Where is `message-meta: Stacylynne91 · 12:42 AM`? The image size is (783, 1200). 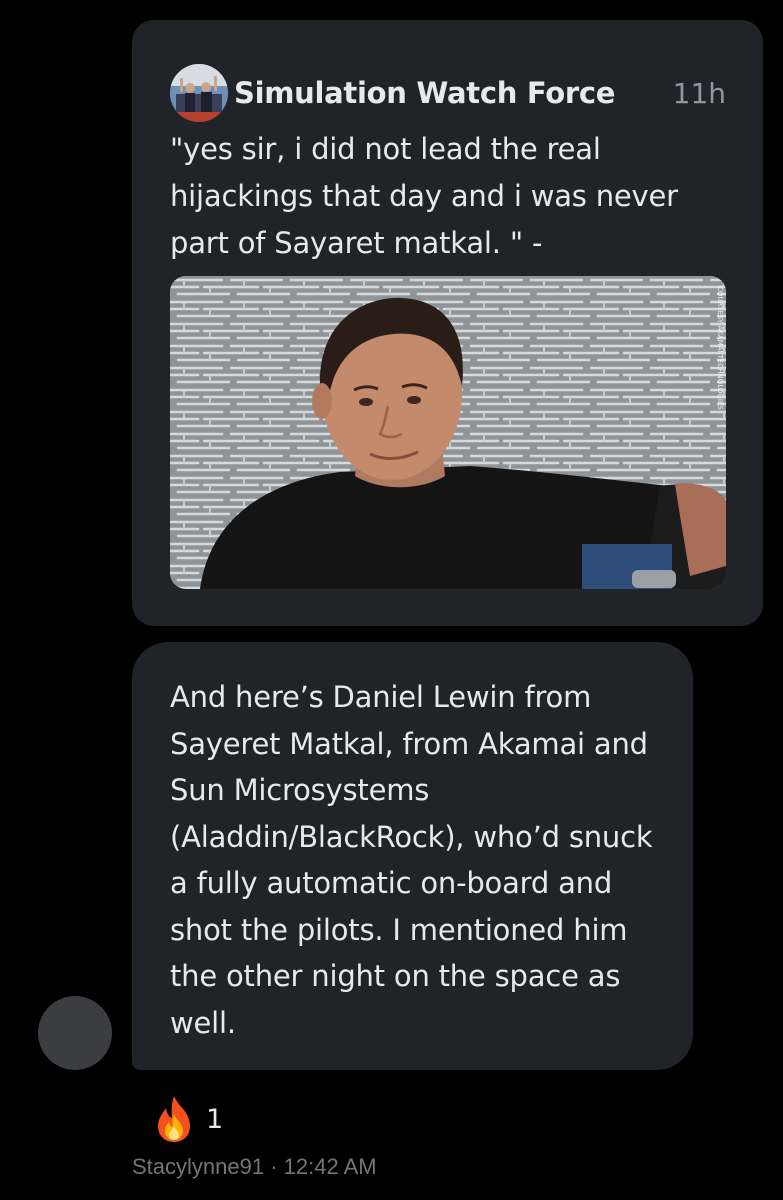 message-meta: Stacylynne91 · 12:42 AM is located at coordinates (254, 1167).